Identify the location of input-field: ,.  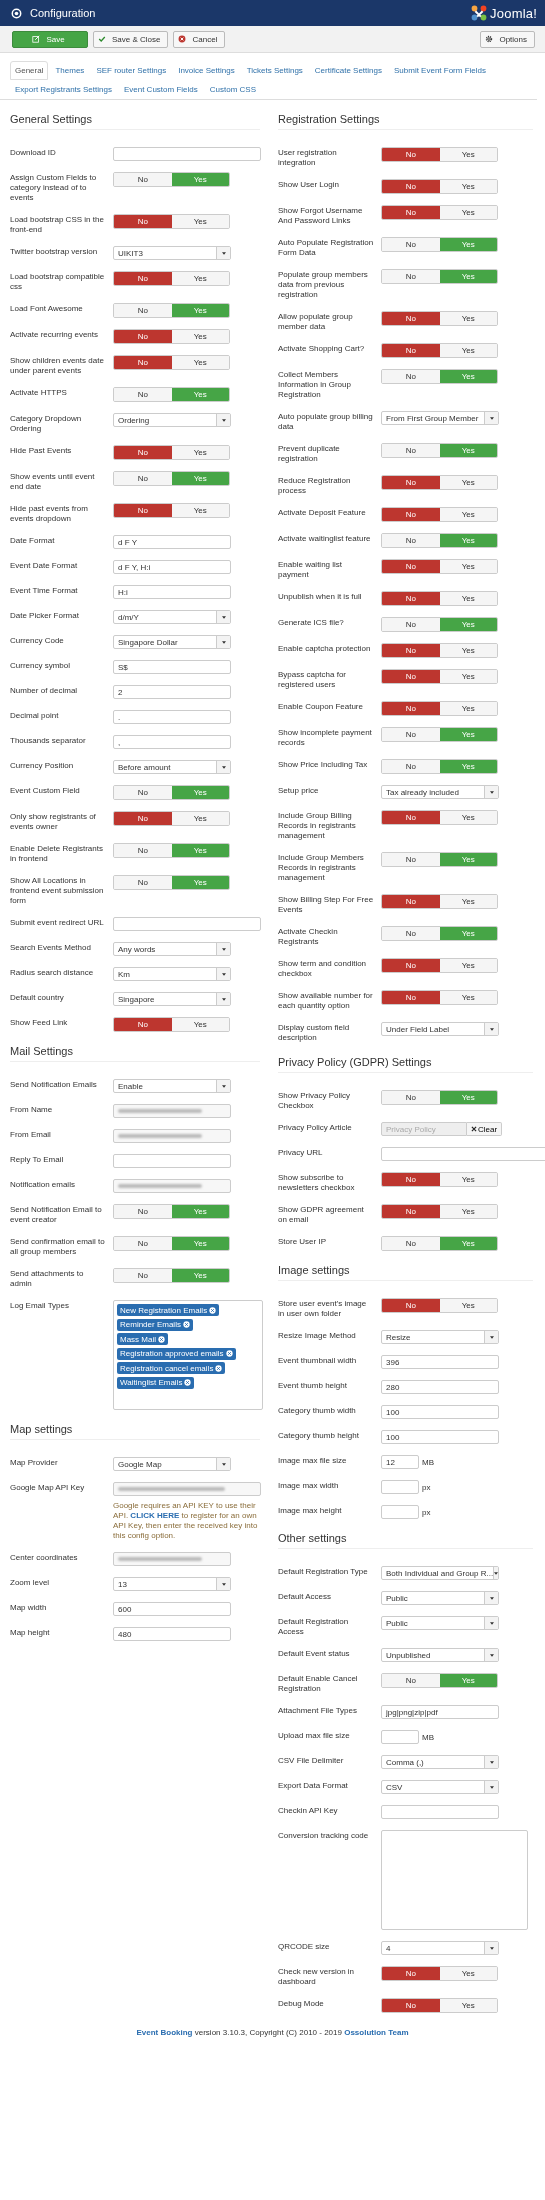
(172, 742).